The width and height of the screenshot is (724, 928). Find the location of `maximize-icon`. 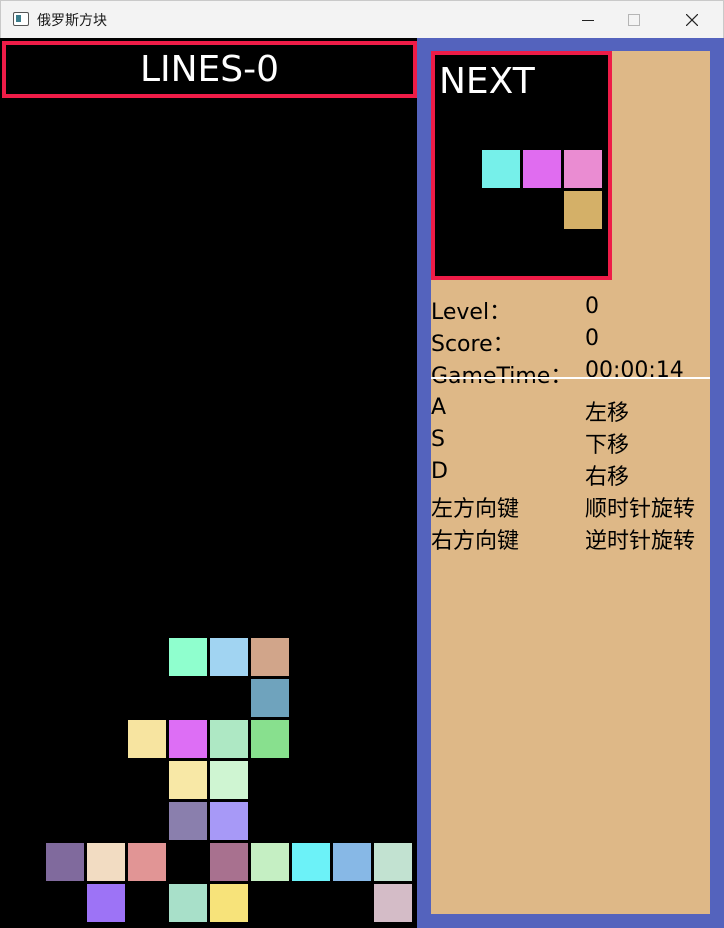

maximize-icon is located at coordinates (634, 20).